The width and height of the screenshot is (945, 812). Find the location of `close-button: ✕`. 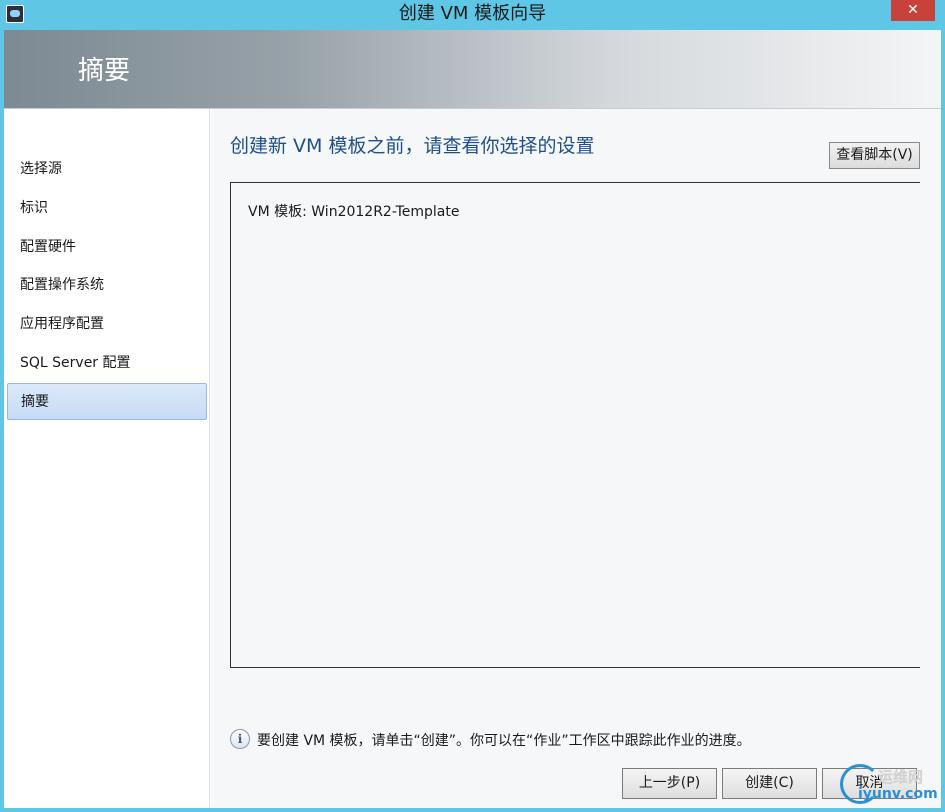

close-button: ✕ is located at coordinates (913, 10).